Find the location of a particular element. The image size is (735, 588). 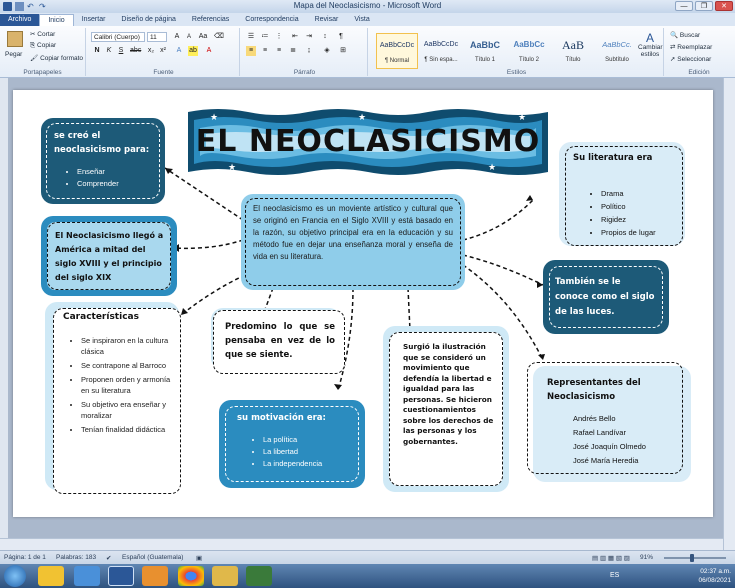

select-button: ➚ Seleccionar is located at coordinates (690, 59).